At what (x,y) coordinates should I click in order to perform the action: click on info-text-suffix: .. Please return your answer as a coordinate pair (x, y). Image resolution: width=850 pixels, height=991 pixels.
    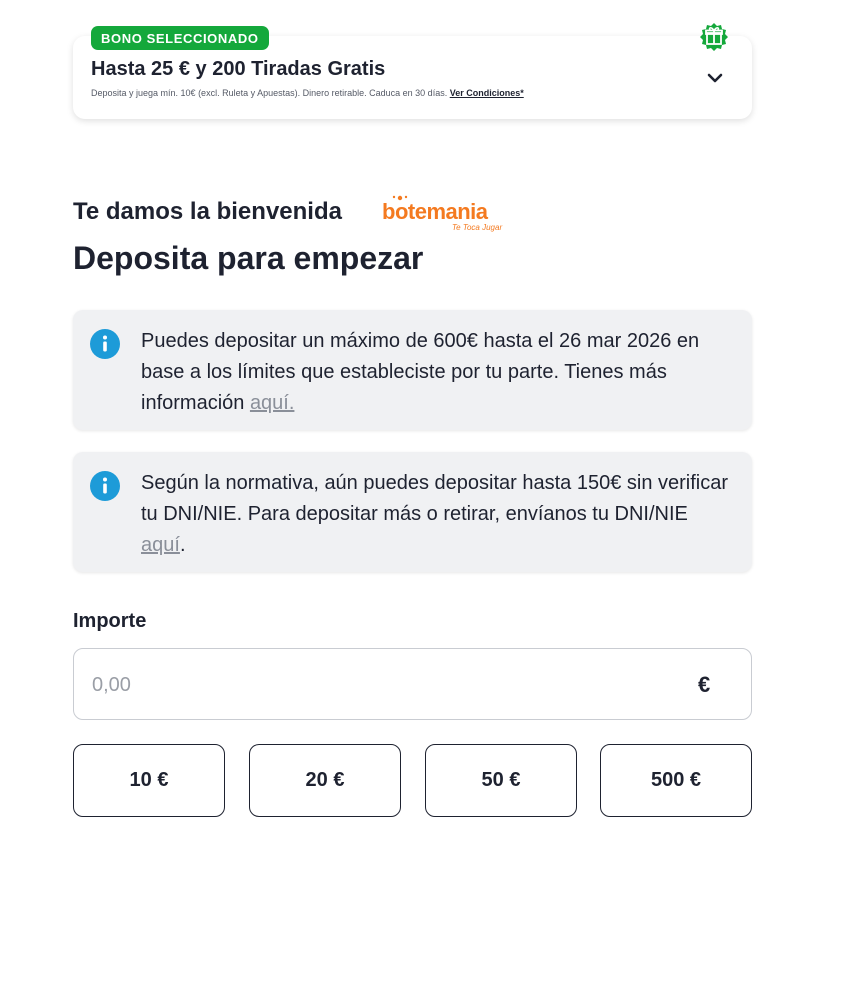
    Looking at the image, I should click on (182, 545).